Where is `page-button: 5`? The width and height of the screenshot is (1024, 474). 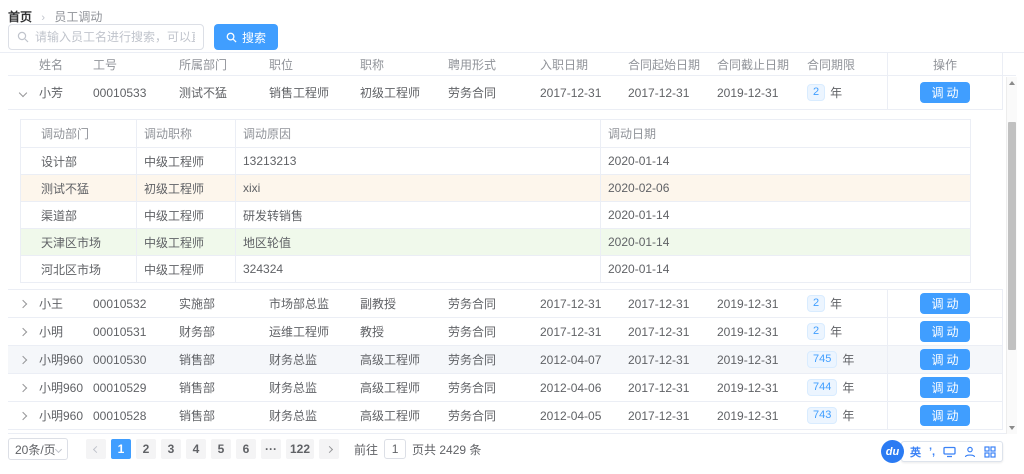 page-button: 5 is located at coordinates (221, 449).